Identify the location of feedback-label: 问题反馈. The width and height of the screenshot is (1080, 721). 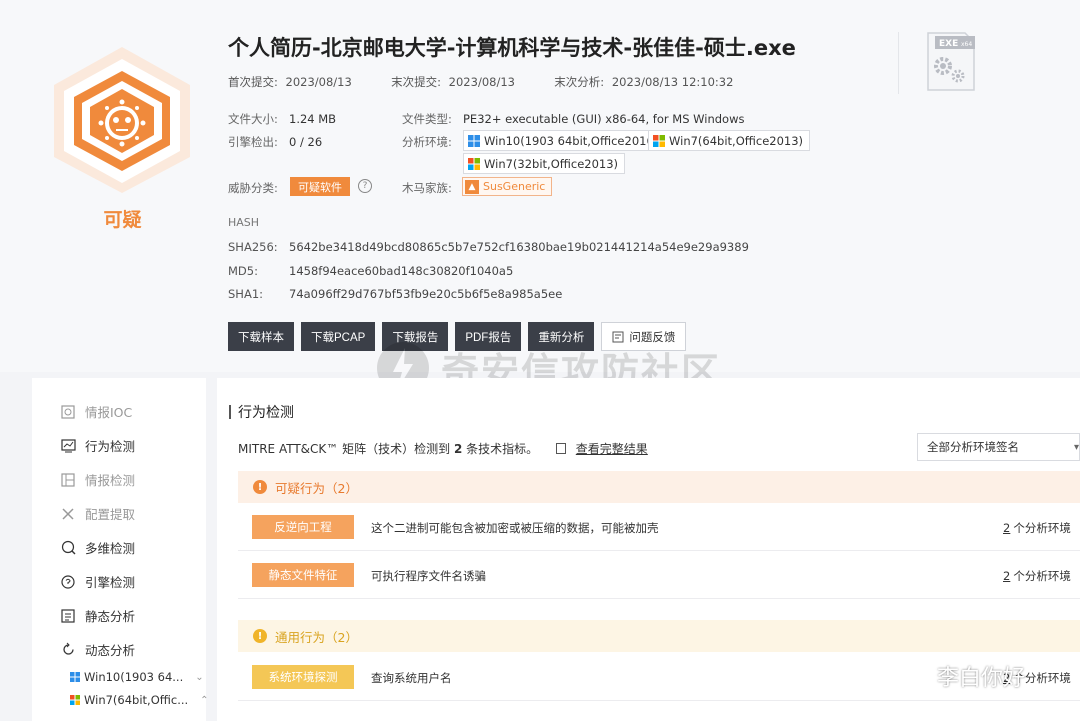
(652, 337).